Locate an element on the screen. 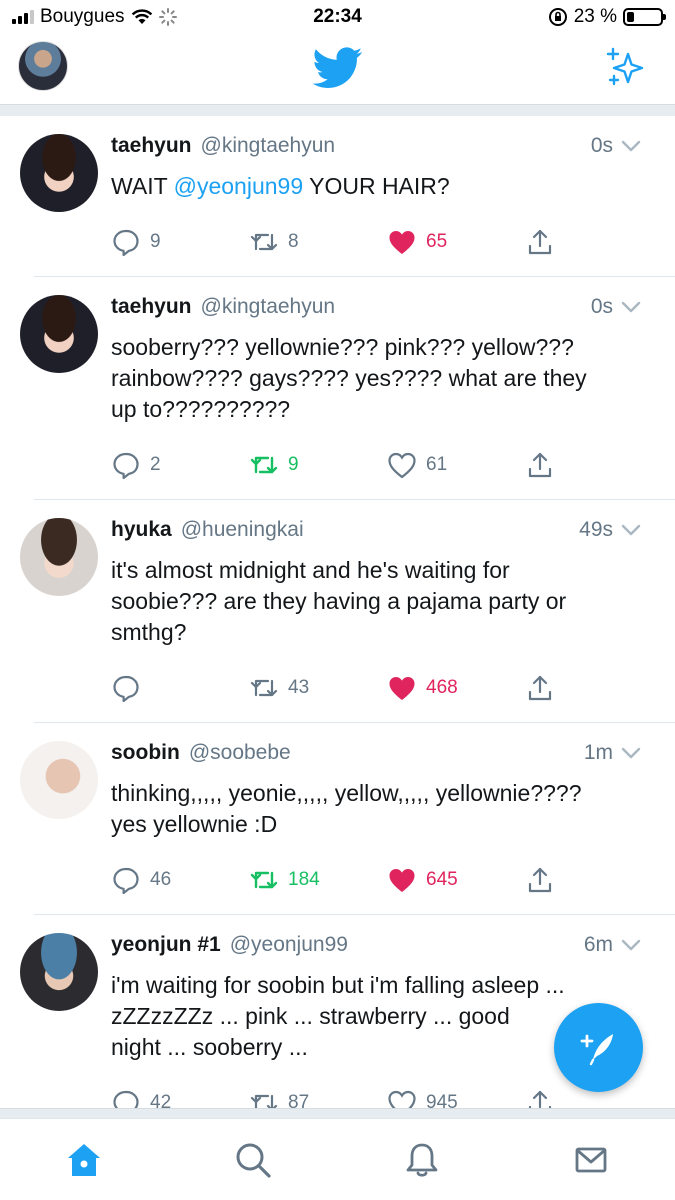  like-button: 65 is located at coordinates (456, 242).